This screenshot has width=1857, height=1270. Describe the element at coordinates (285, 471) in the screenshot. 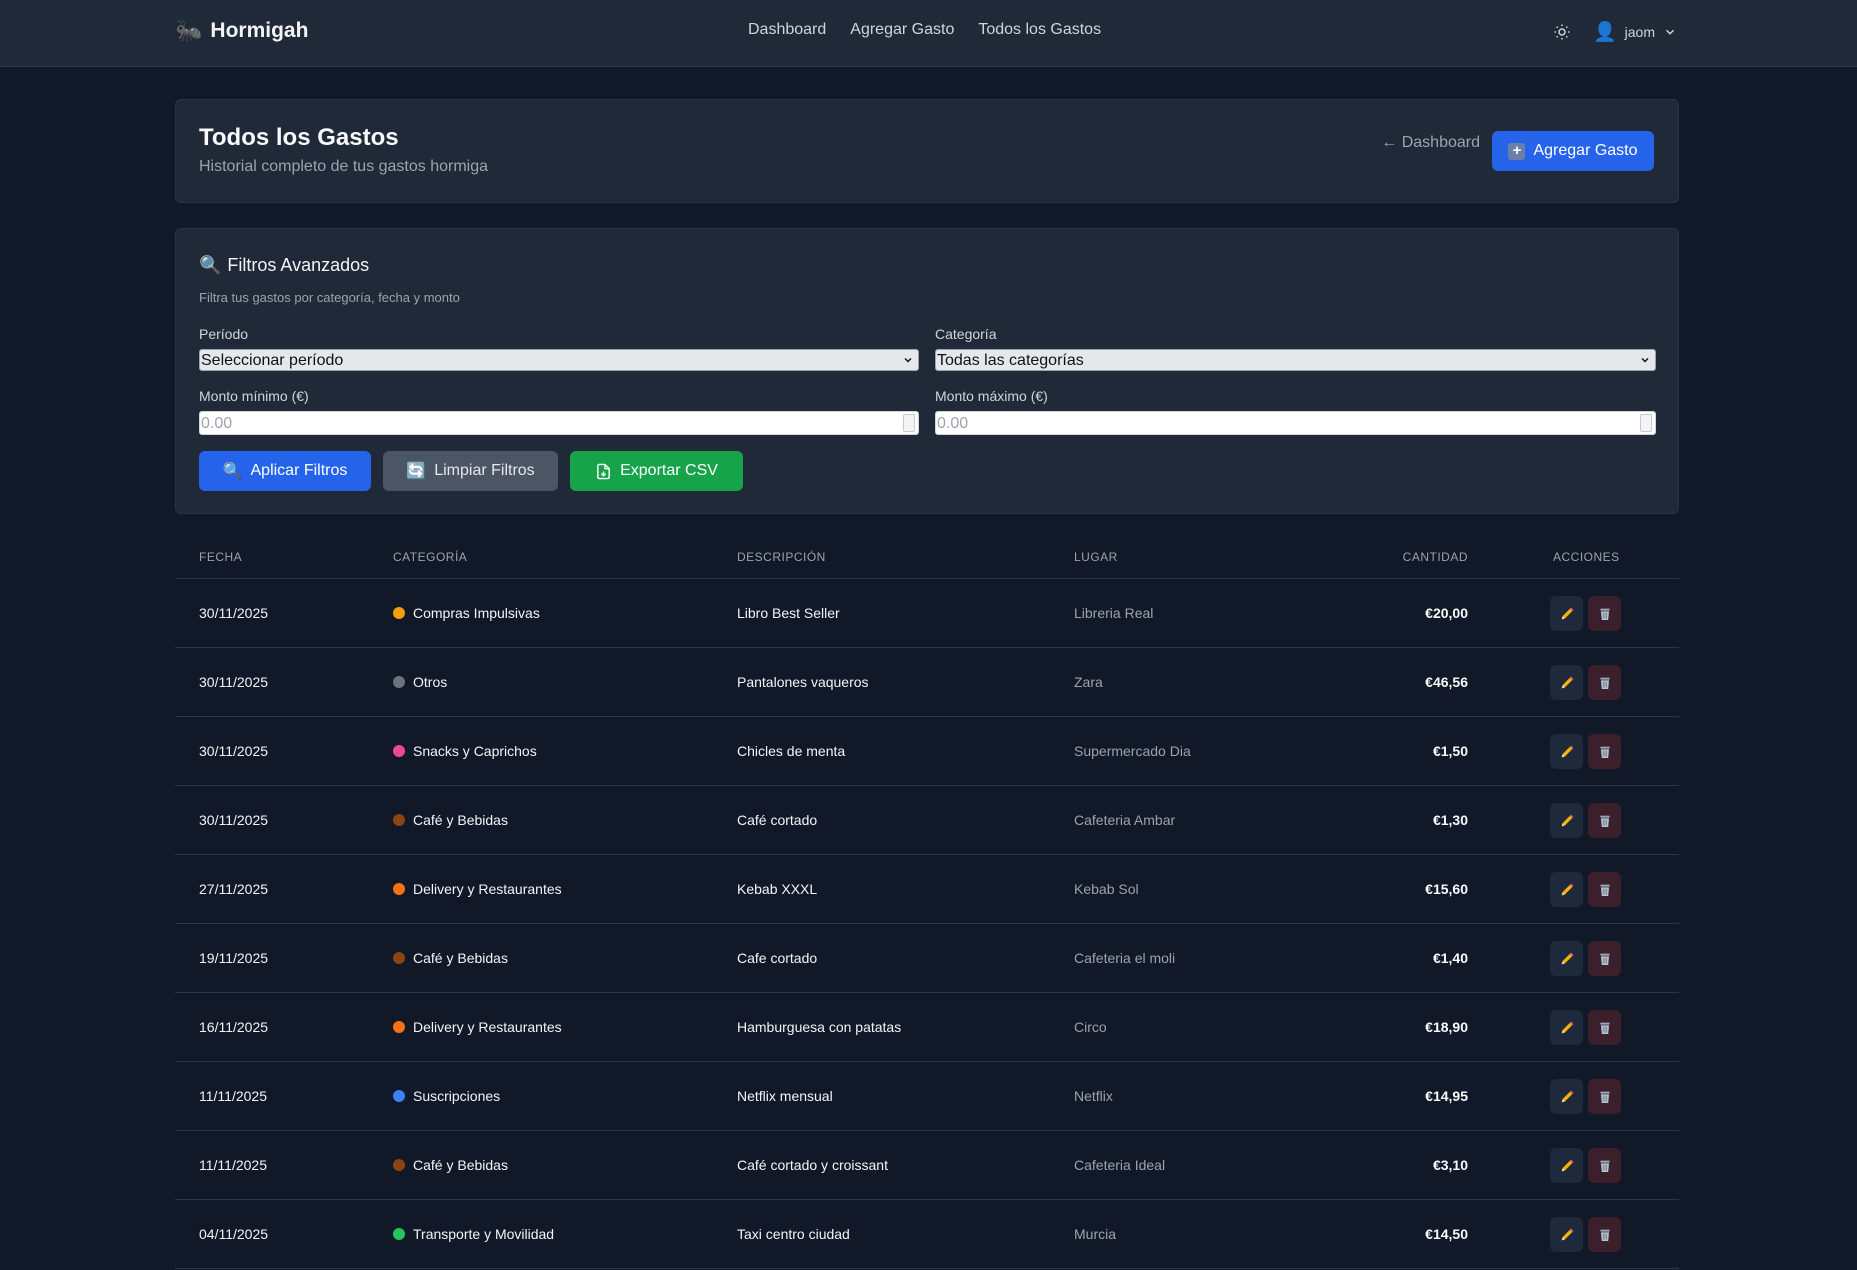

I see `apply-filters-button: 🔍 Aplicar Filtros` at that location.